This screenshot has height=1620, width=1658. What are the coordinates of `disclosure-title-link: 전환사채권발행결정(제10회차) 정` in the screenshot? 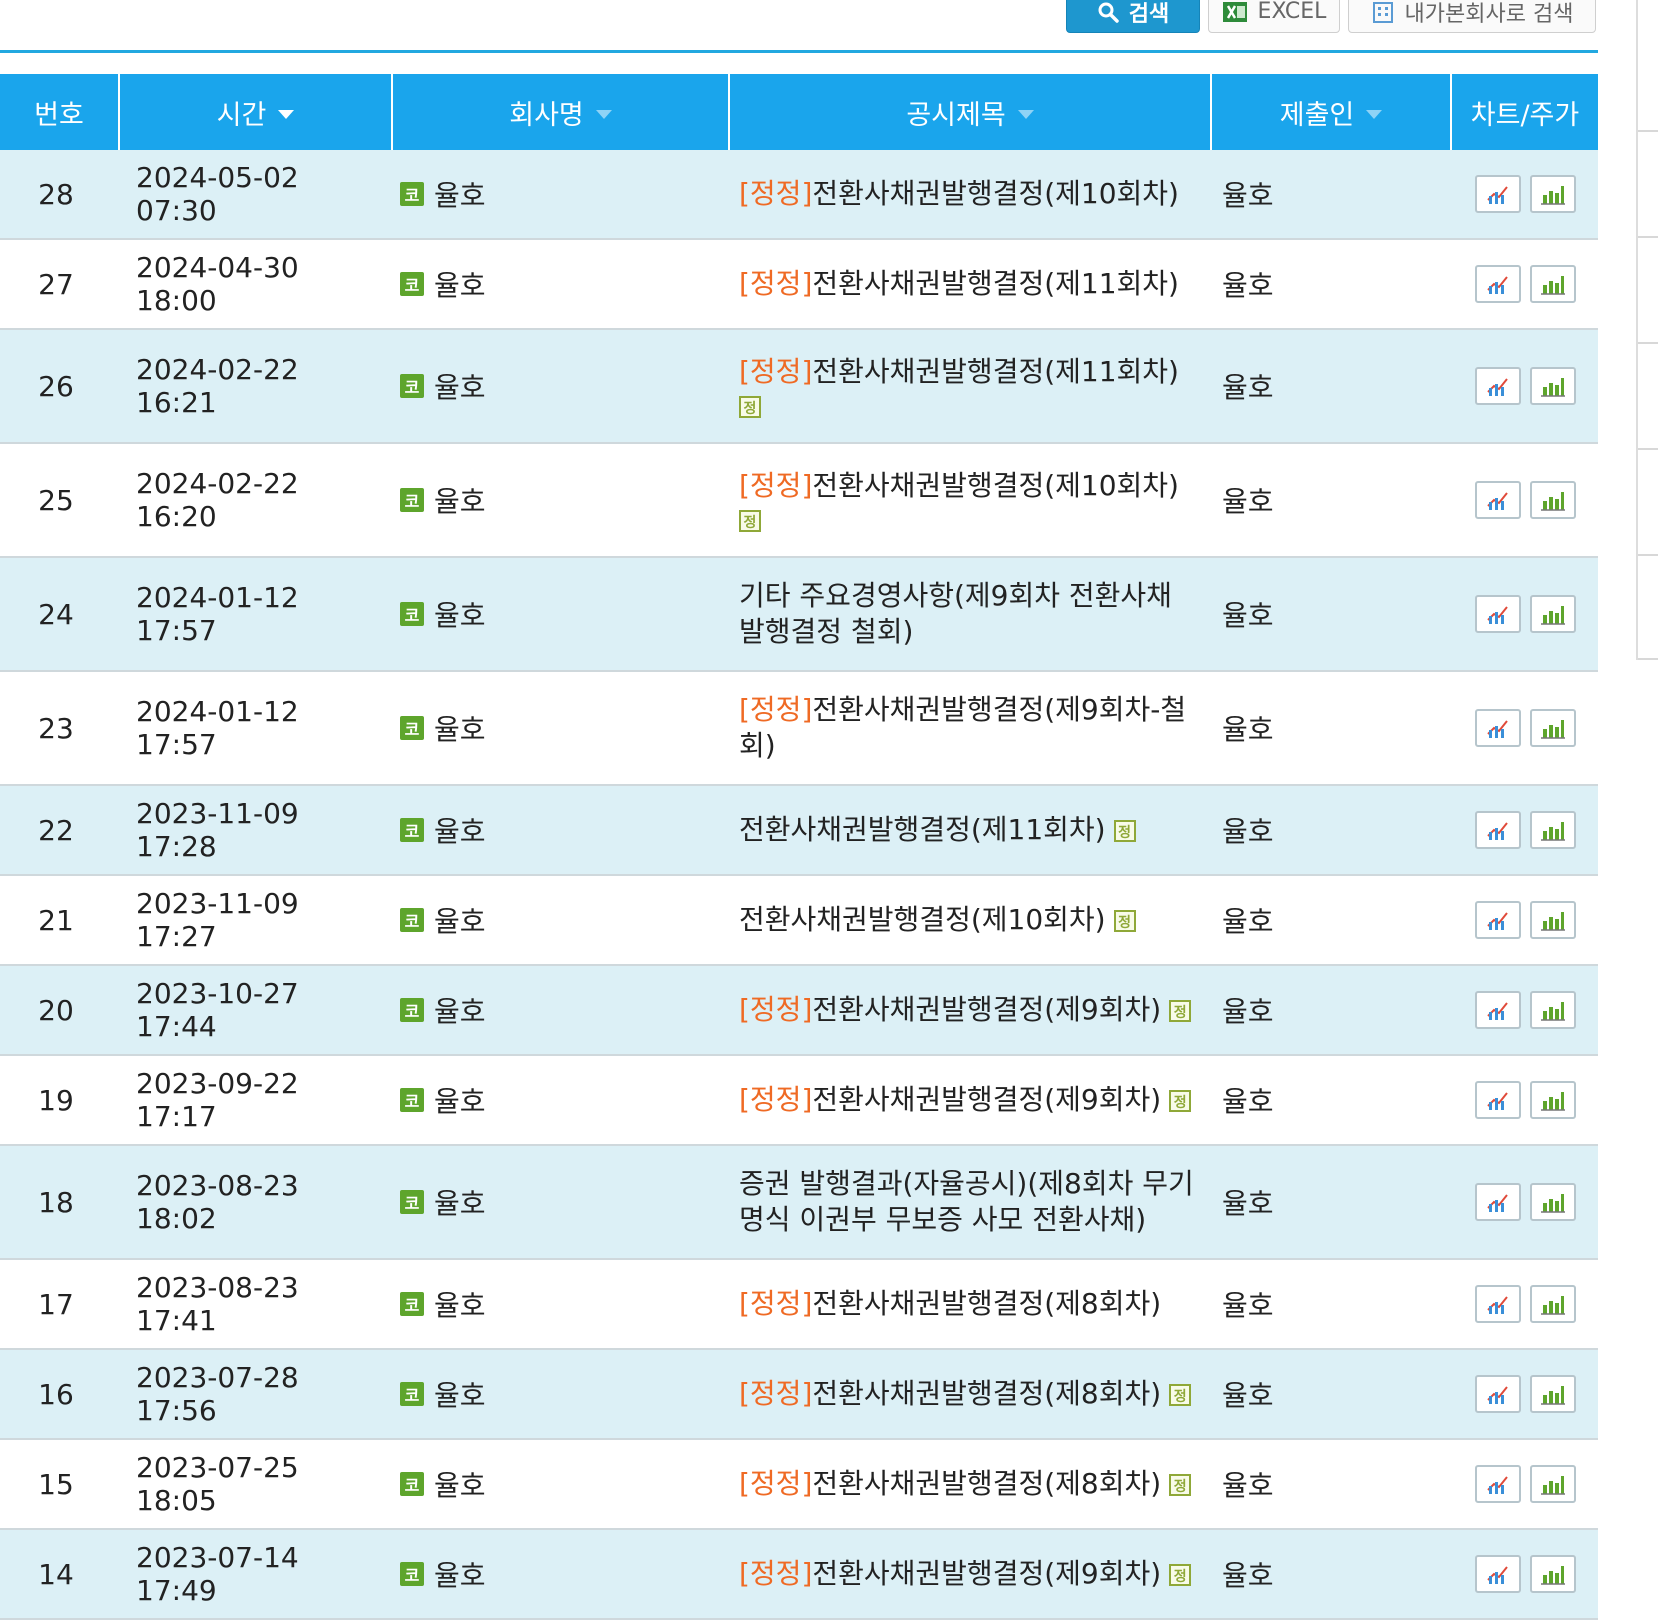 It's located at (937, 920).